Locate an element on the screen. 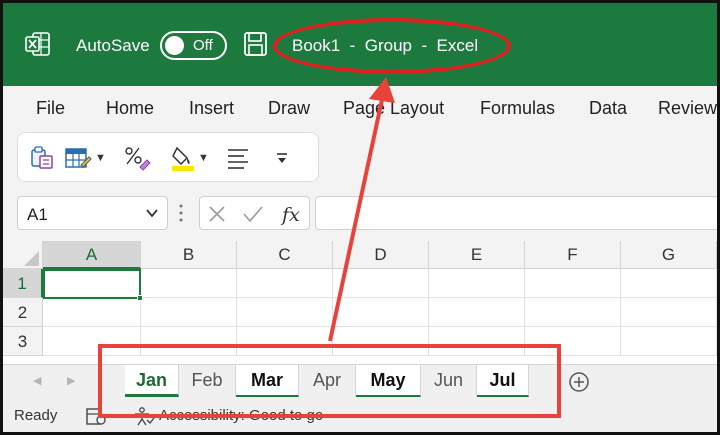 This screenshot has height=435, width=720. cell-g3 is located at coordinates (669, 341).